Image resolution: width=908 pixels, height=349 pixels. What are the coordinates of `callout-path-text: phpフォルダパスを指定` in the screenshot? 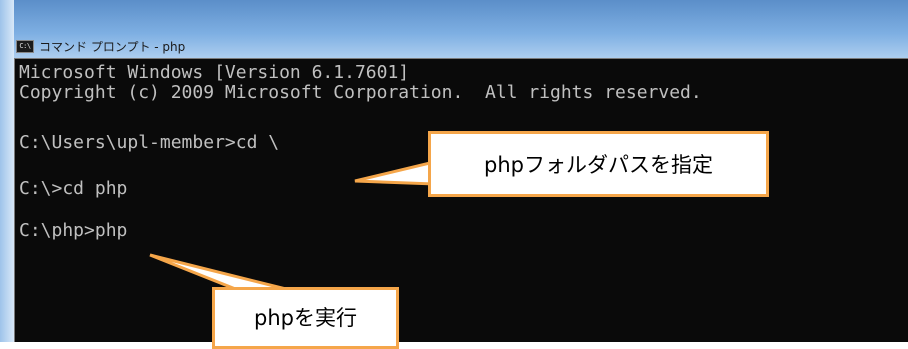 It's located at (598, 165).